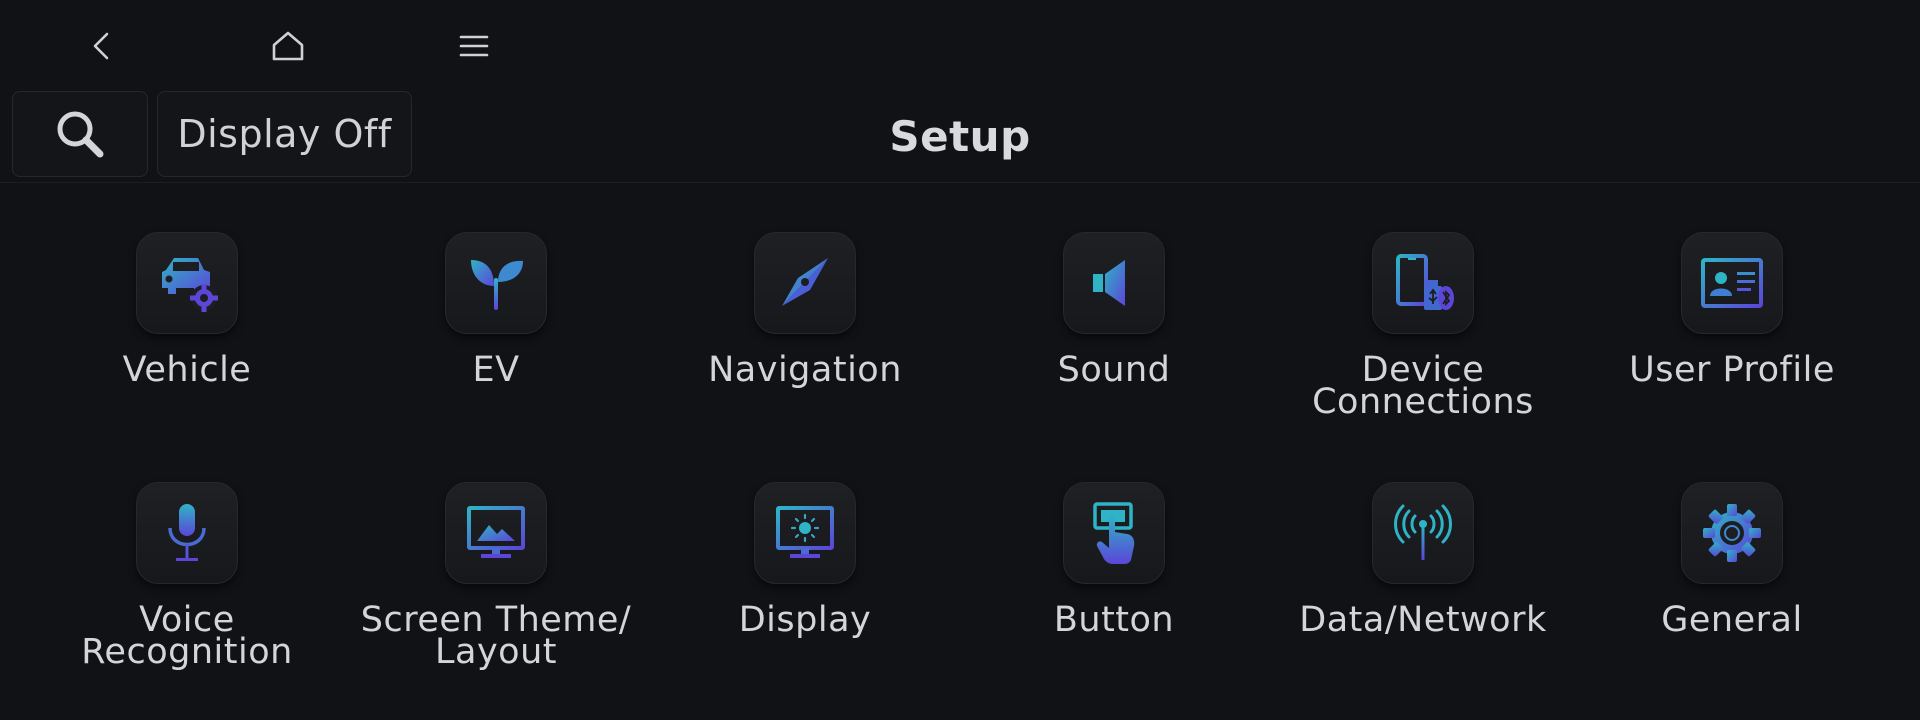  What do you see at coordinates (1109, 283) in the screenshot?
I see `speaker-icon` at bounding box center [1109, 283].